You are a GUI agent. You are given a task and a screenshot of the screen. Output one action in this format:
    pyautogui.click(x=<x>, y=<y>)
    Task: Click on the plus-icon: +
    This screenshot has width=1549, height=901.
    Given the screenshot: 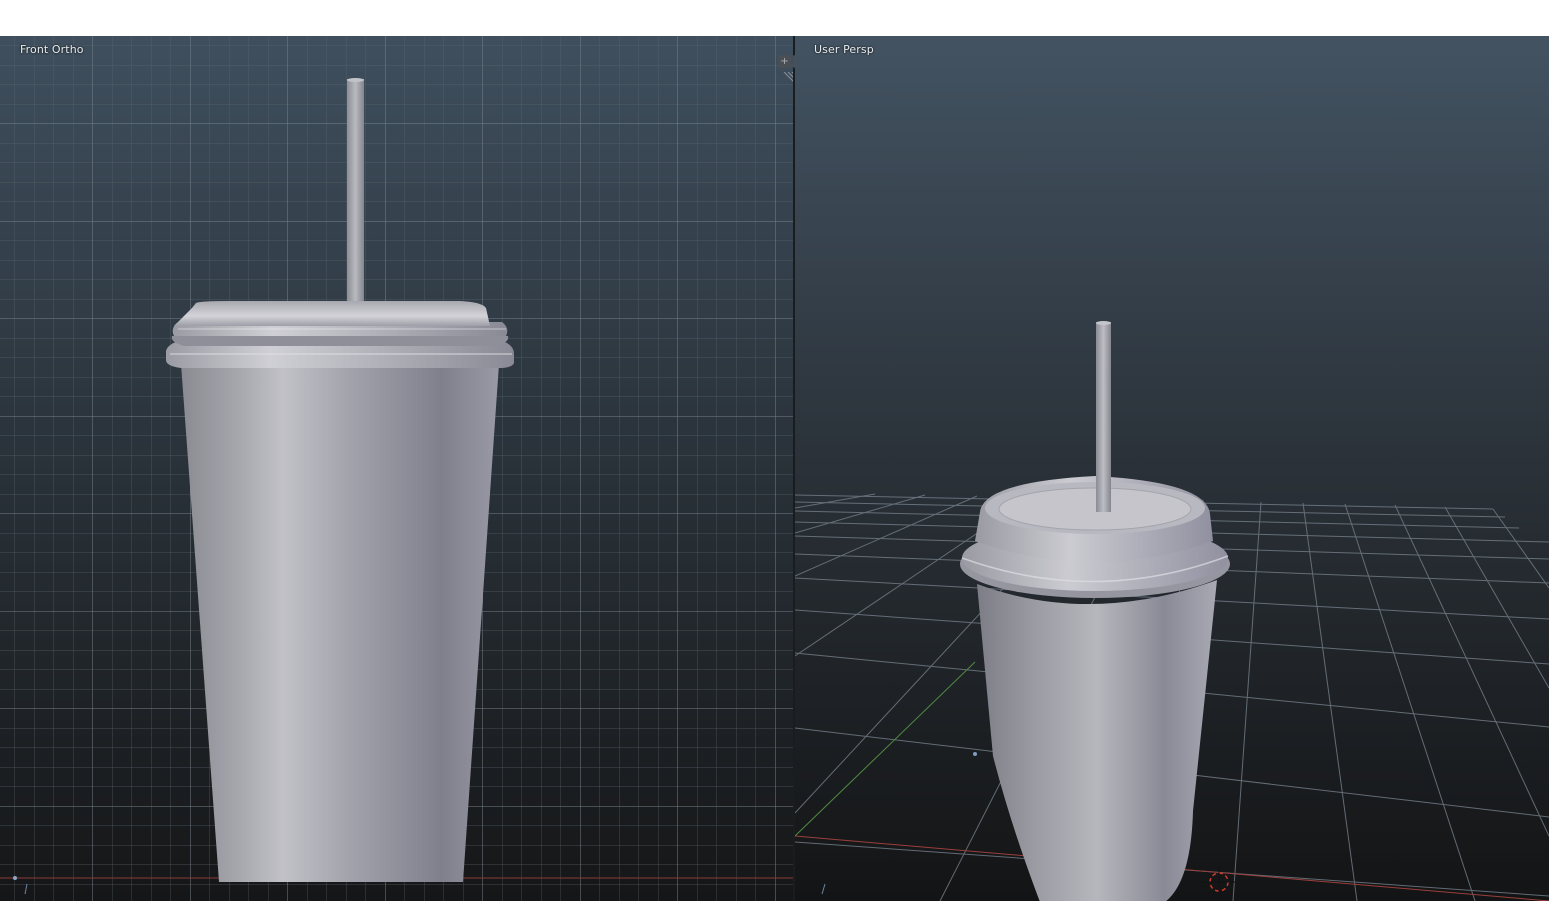 What is the action you would take?
    pyautogui.click(x=784, y=61)
    